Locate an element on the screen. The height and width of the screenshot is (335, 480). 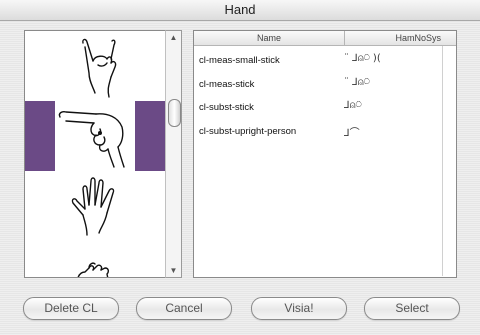
hand-list-scrollbar: ▲ ▼ is located at coordinates (173, 154).